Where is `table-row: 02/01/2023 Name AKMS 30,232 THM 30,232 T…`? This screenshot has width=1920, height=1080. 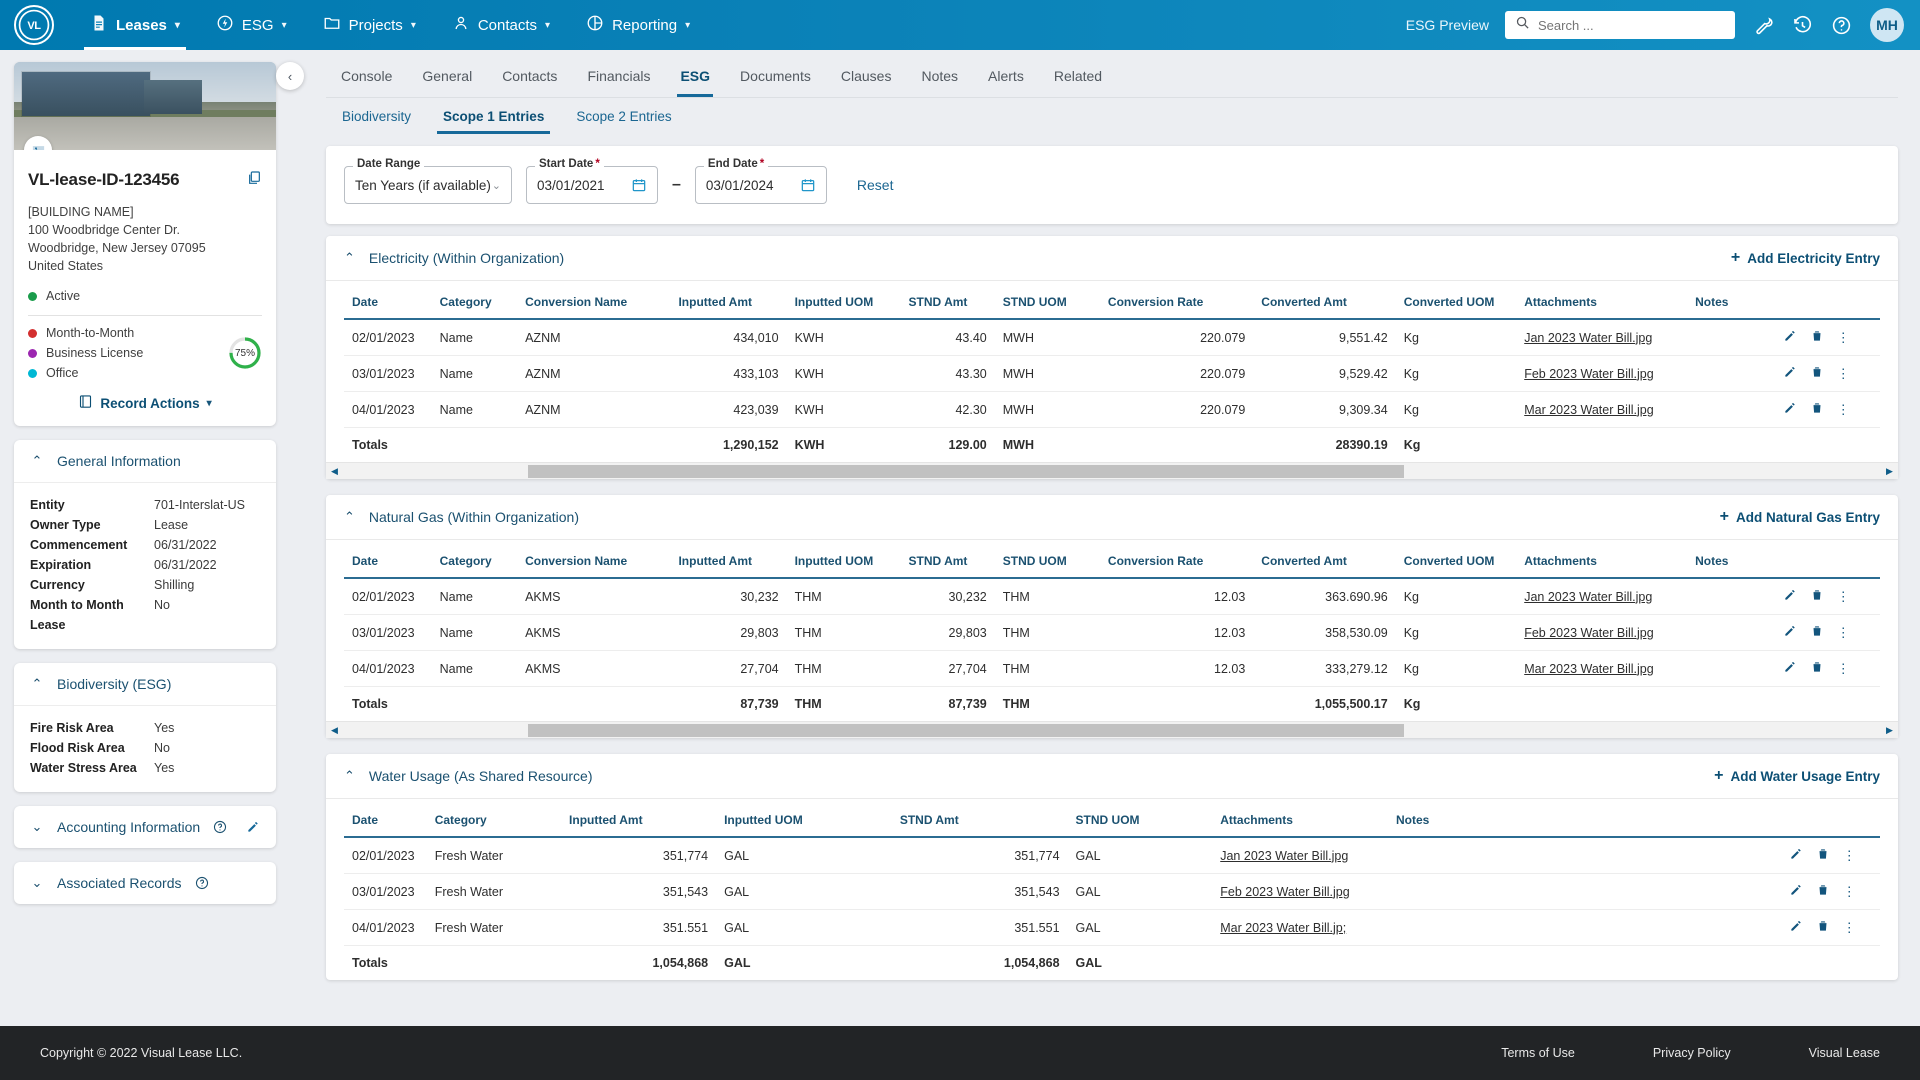 table-row: 02/01/2023 Name AKMS 30,232 THM 30,232 T… is located at coordinates (1112, 596).